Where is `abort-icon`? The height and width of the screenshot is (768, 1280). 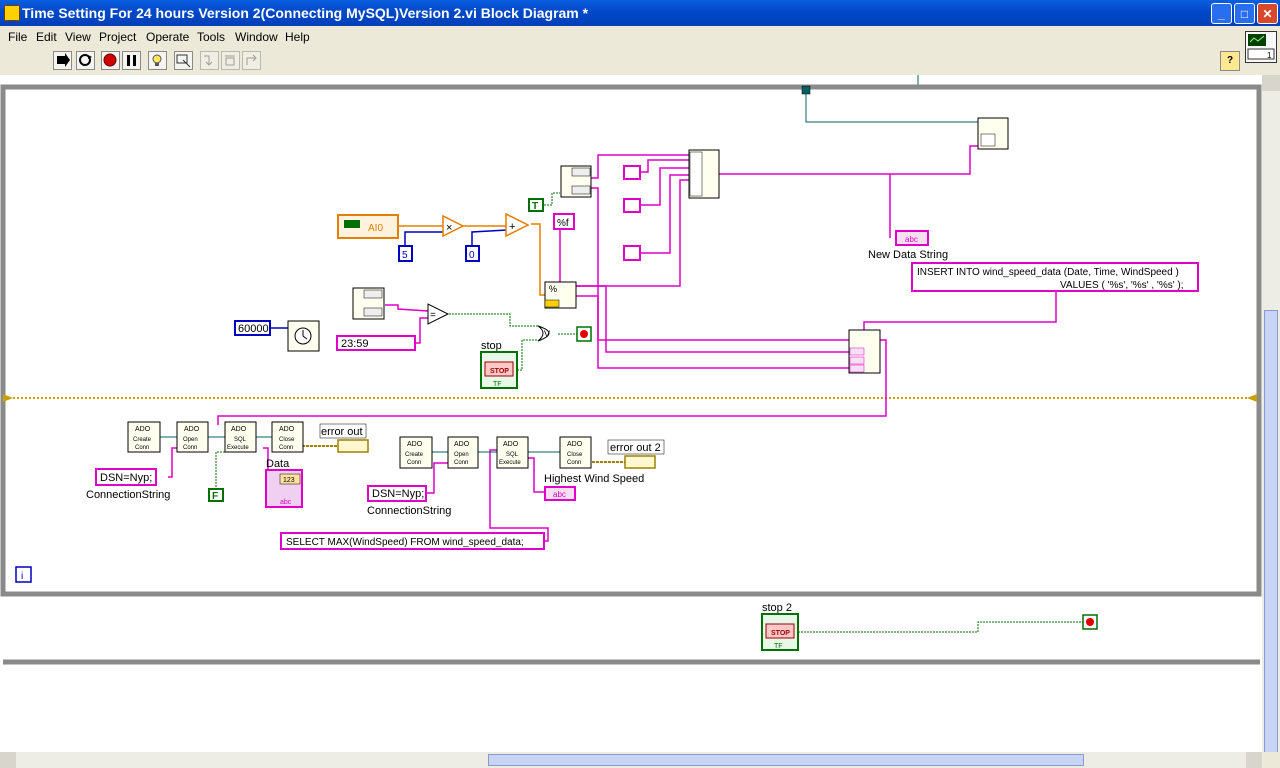 abort-icon is located at coordinates (110, 60).